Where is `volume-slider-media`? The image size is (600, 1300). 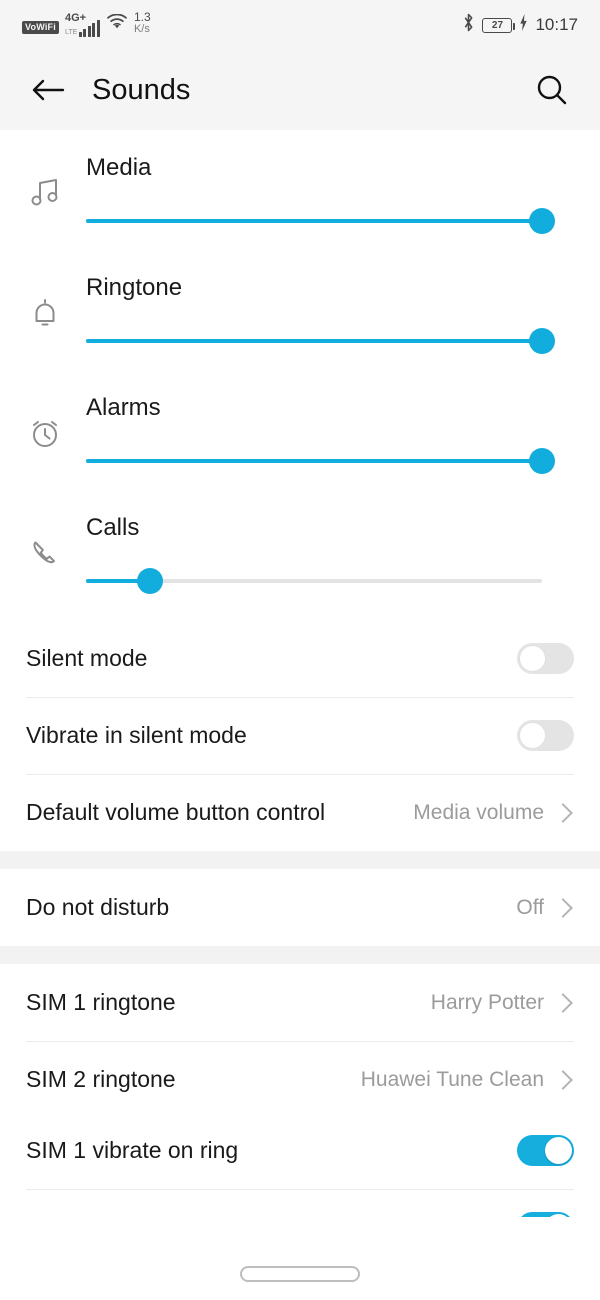 volume-slider-media is located at coordinates (320, 221).